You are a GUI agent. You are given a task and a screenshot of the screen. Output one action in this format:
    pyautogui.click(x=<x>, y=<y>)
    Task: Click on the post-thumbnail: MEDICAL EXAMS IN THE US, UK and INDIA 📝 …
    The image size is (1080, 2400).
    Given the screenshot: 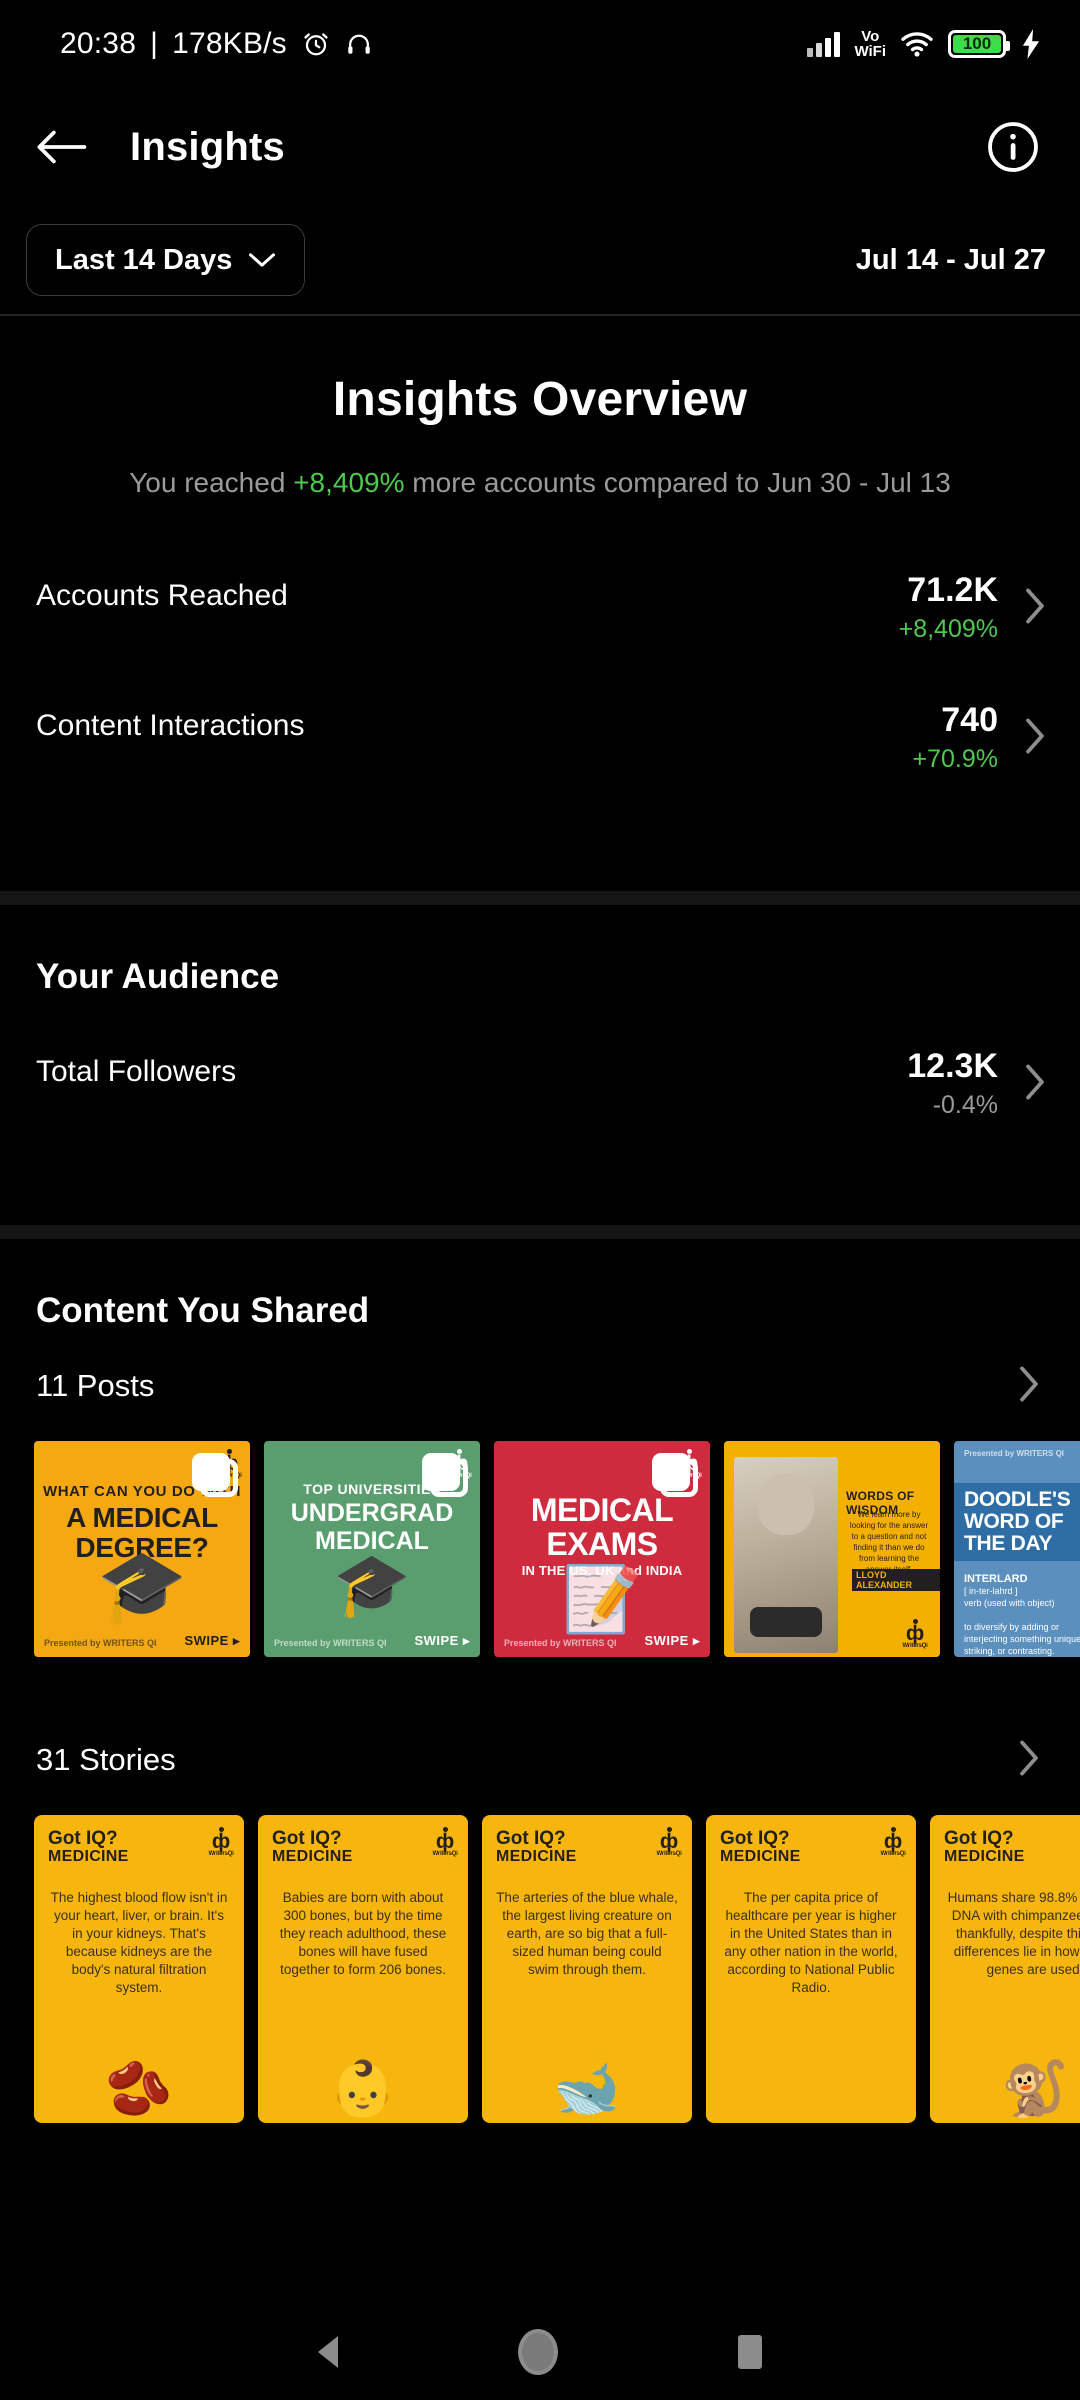 What is the action you would take?
    pyautogui.click(x=602, y=1549)
    